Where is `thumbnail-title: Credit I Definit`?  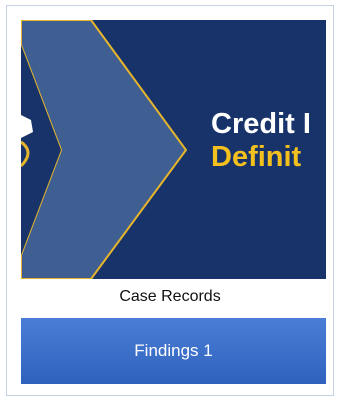
thumbnail-title: Credit I Definit is located at coordinates (261, 141).